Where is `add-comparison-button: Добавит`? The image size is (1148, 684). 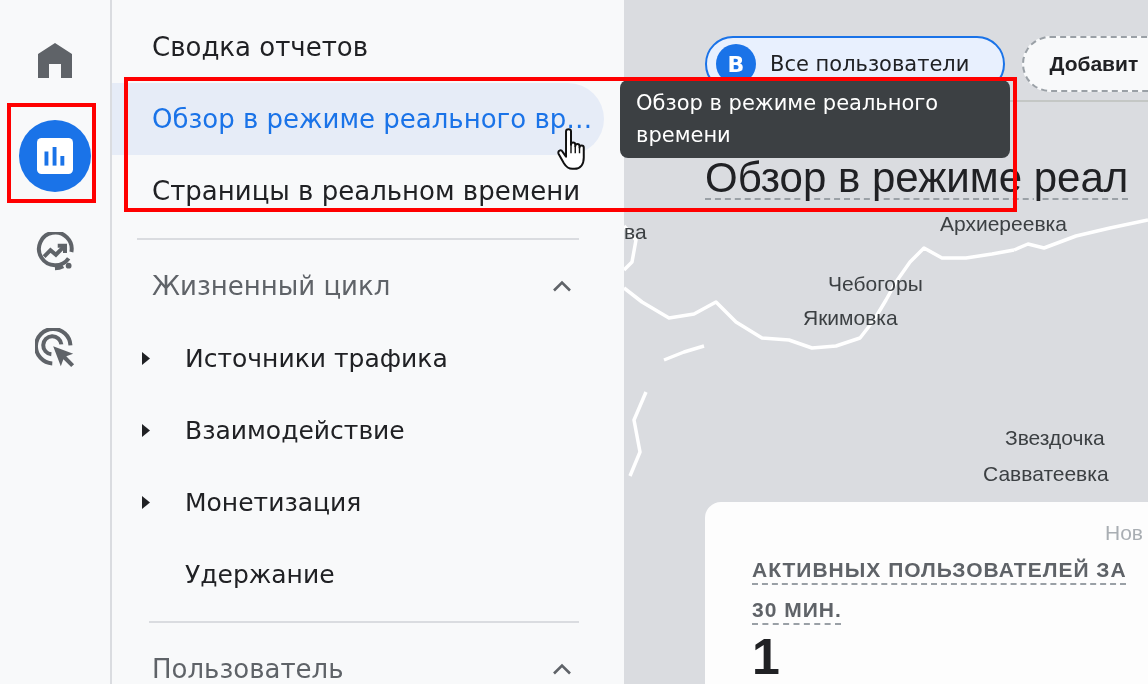
add-comparison-button: Добавит is located at coordinates (1085, 64).